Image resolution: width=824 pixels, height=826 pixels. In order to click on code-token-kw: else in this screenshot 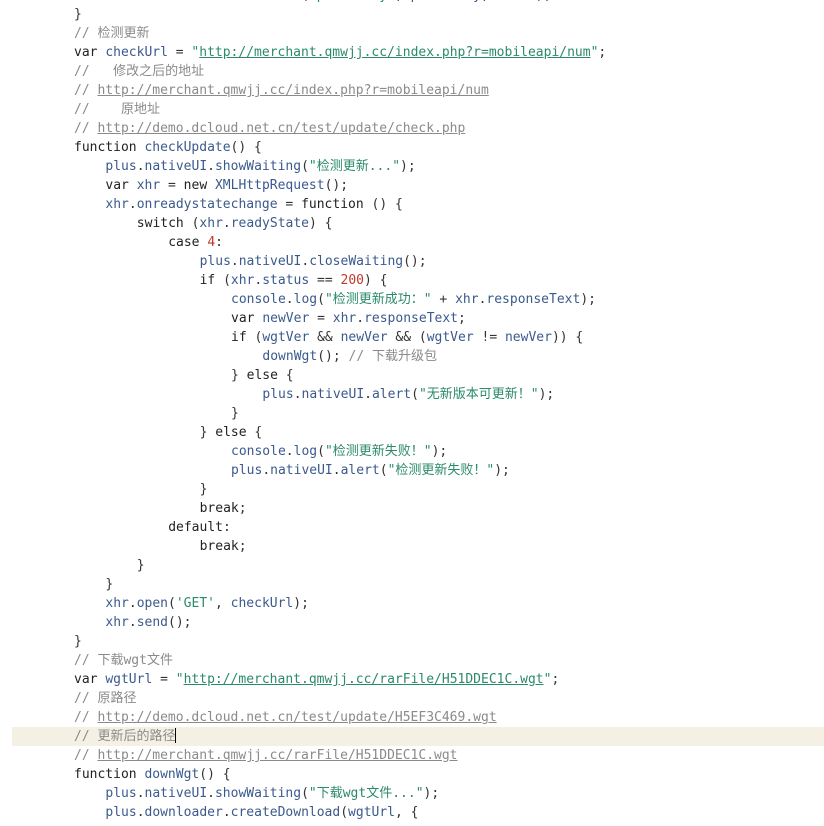, I will do `click(262, 375)`.